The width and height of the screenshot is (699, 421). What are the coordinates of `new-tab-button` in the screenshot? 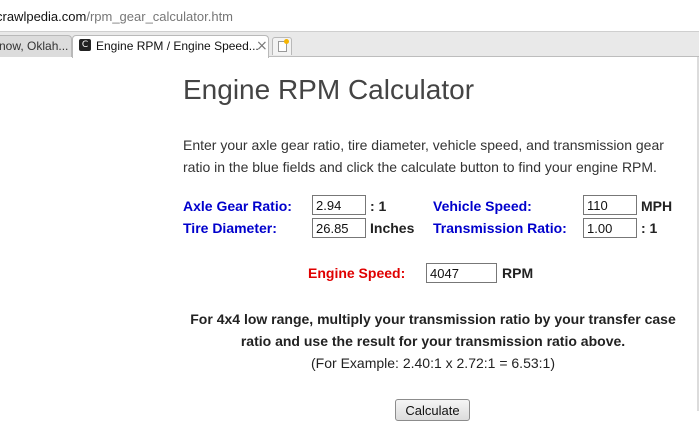 It's located at (282, 46).